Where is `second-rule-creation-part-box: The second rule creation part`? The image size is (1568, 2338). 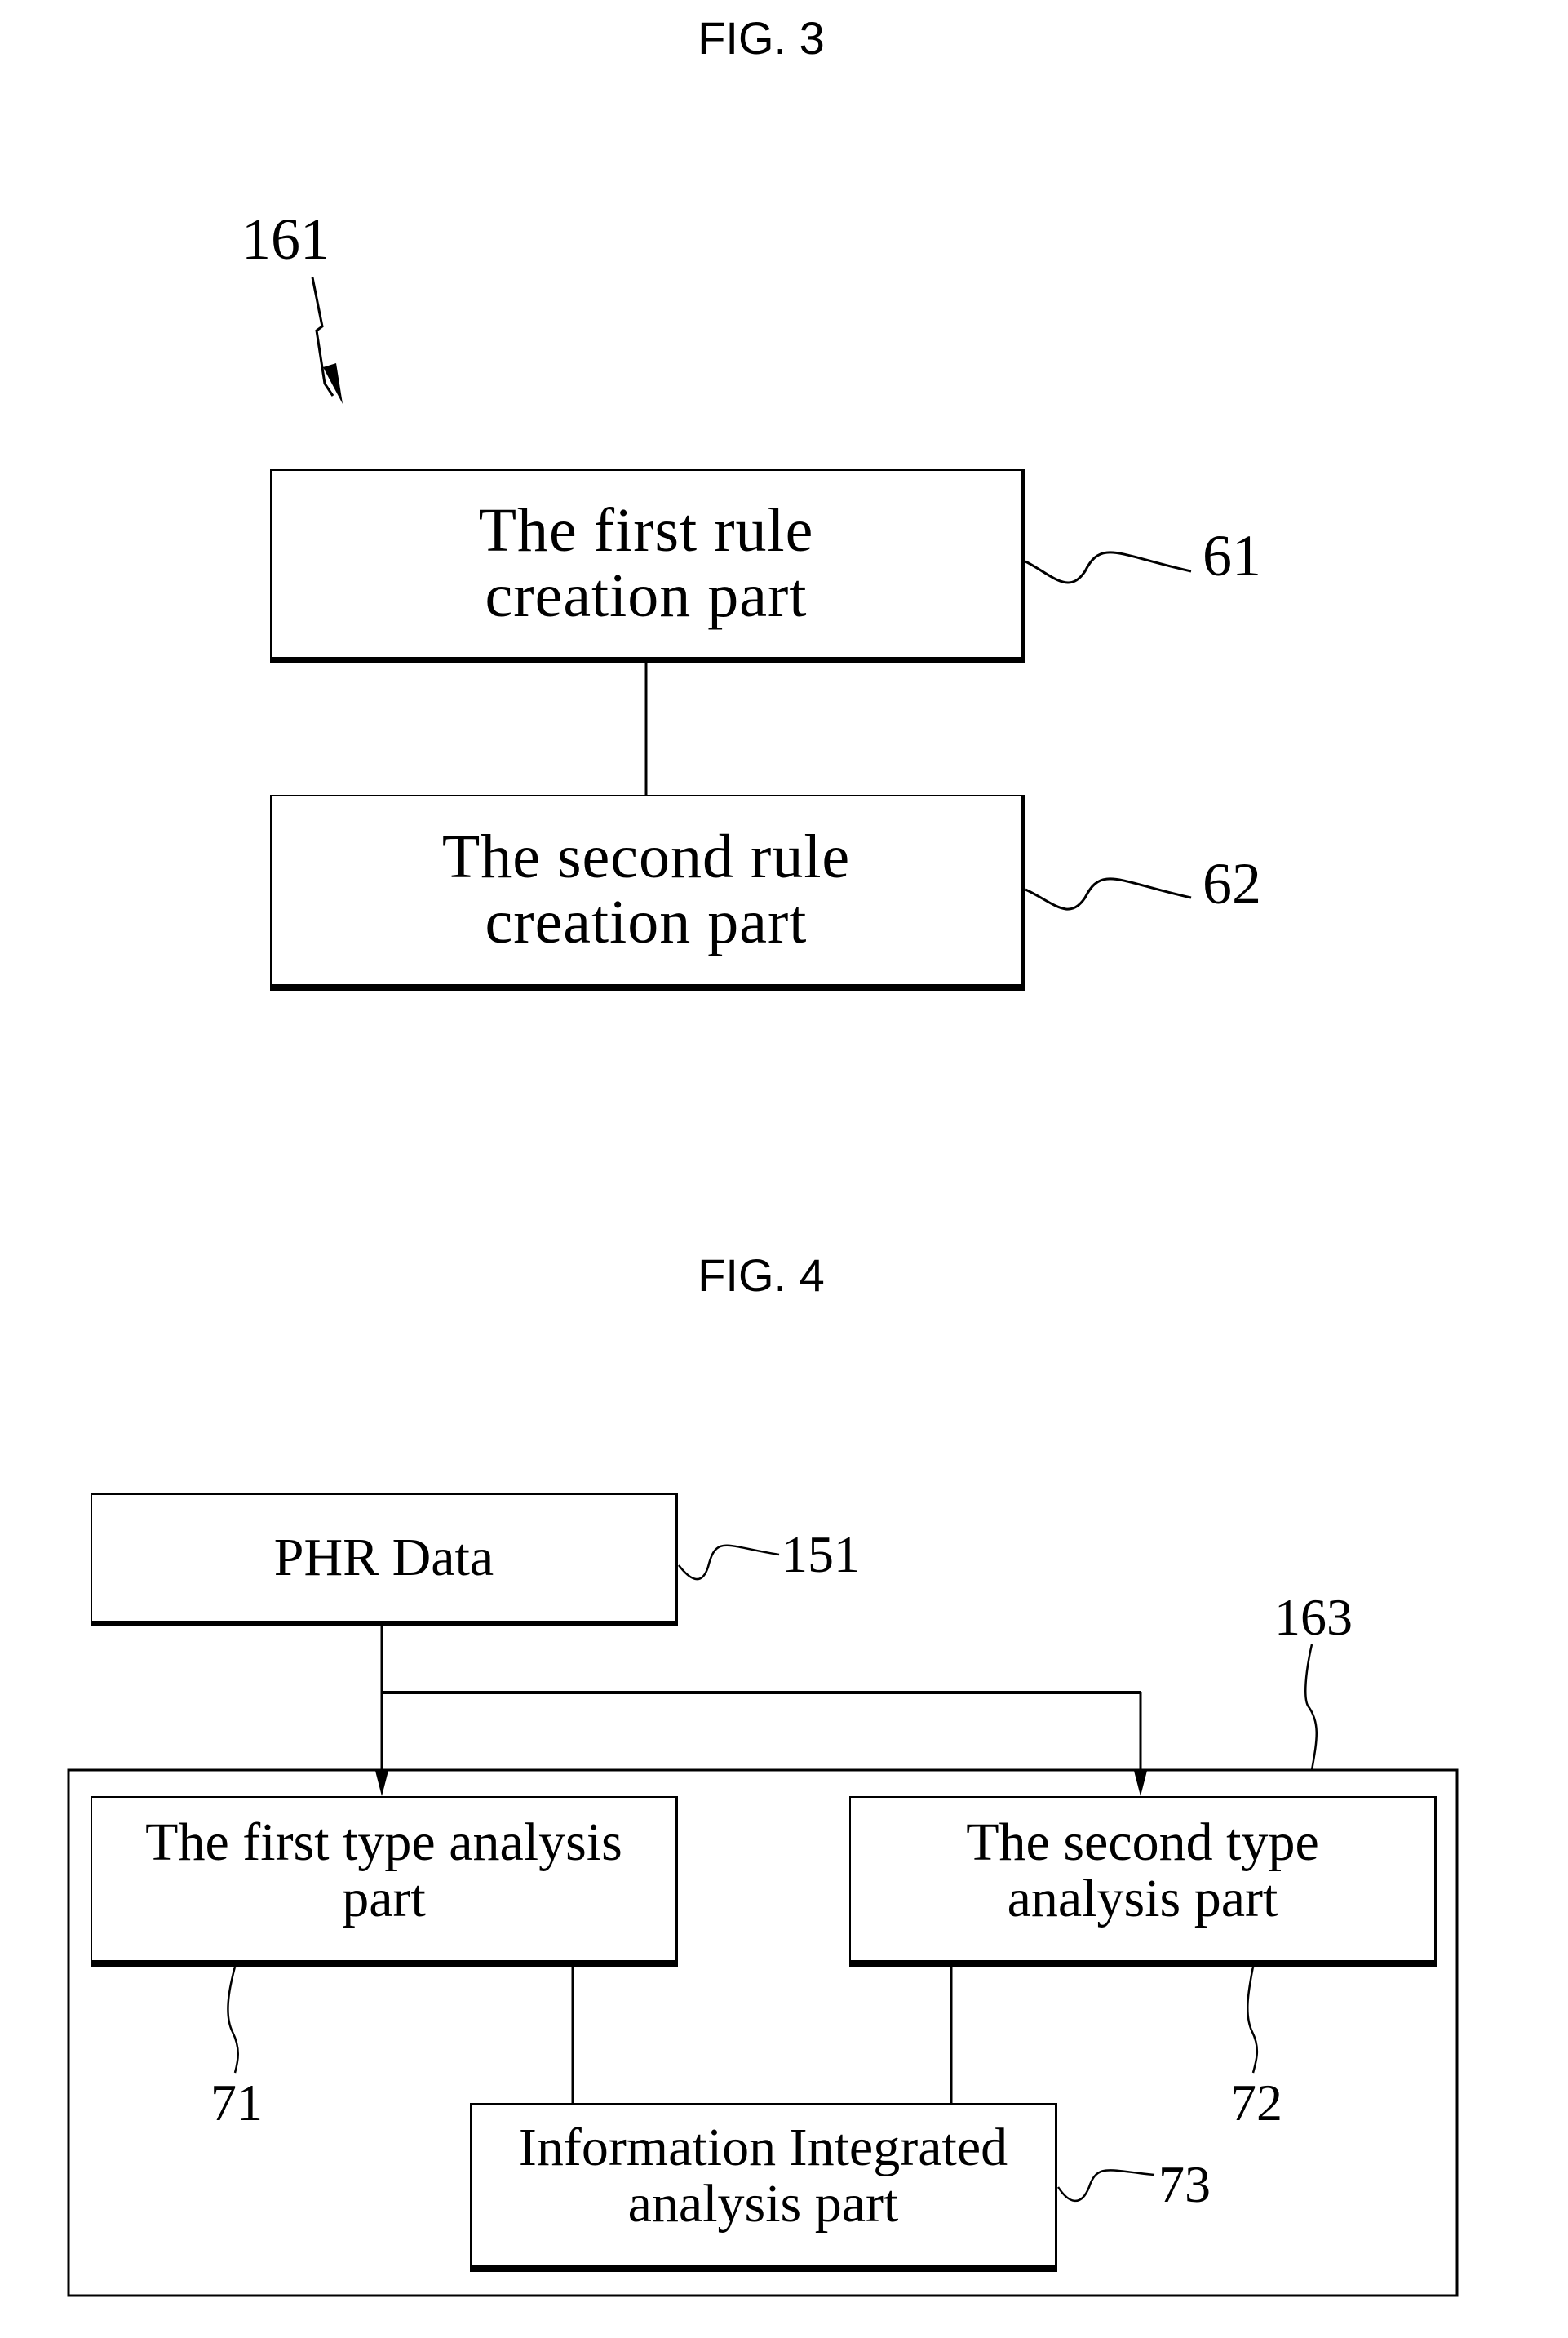 second-rule-creation-part-box: The second rule creation part is located at coordinates (647, 893).